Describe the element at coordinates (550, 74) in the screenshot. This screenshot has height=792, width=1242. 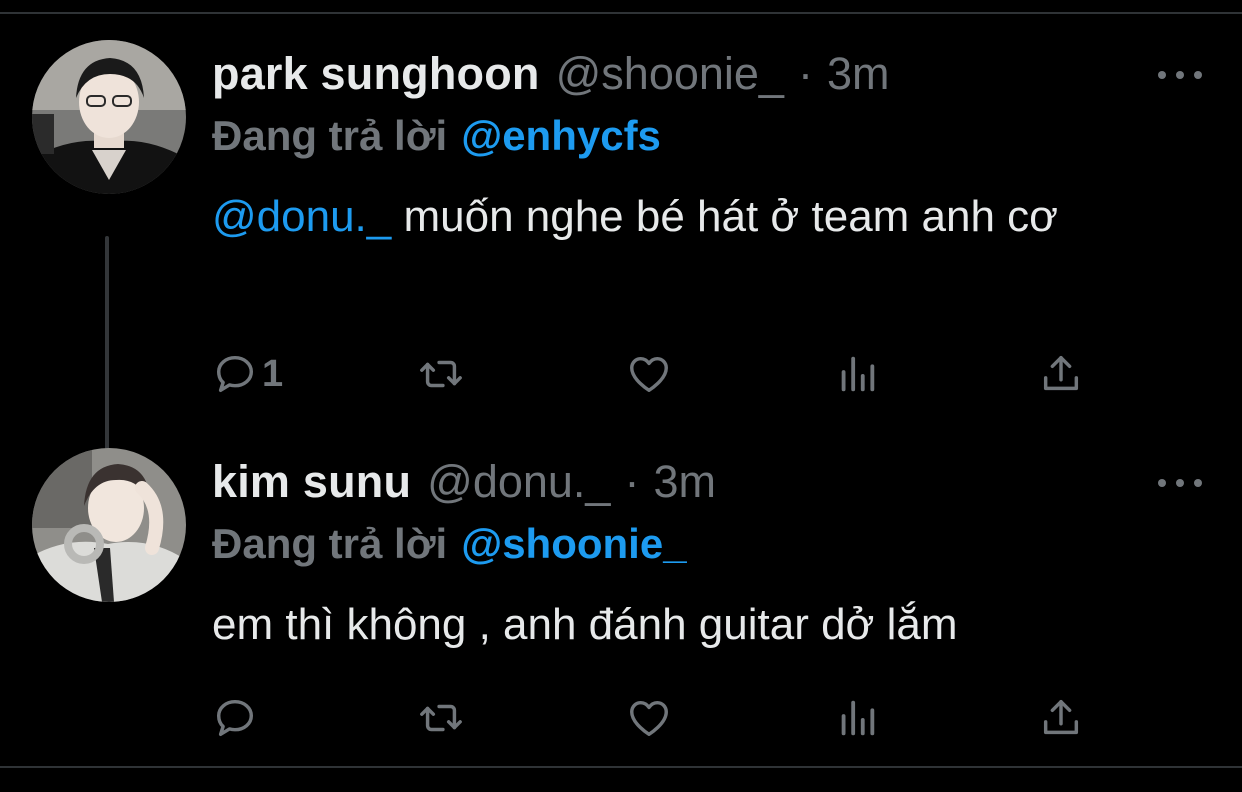
I see `tweet-header: park sunghoon @shoonie_ · 3m` at that location.